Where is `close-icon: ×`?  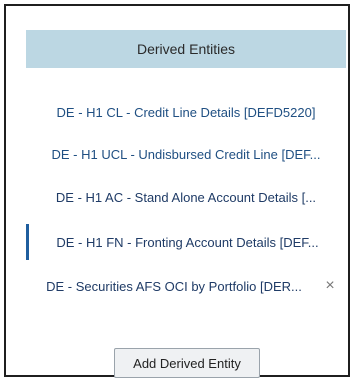
close-icon: × is located at coordinates (330, 286).